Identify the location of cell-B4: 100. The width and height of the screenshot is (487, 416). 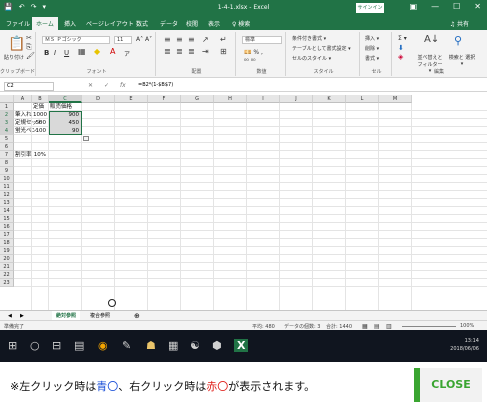
(40, 131).